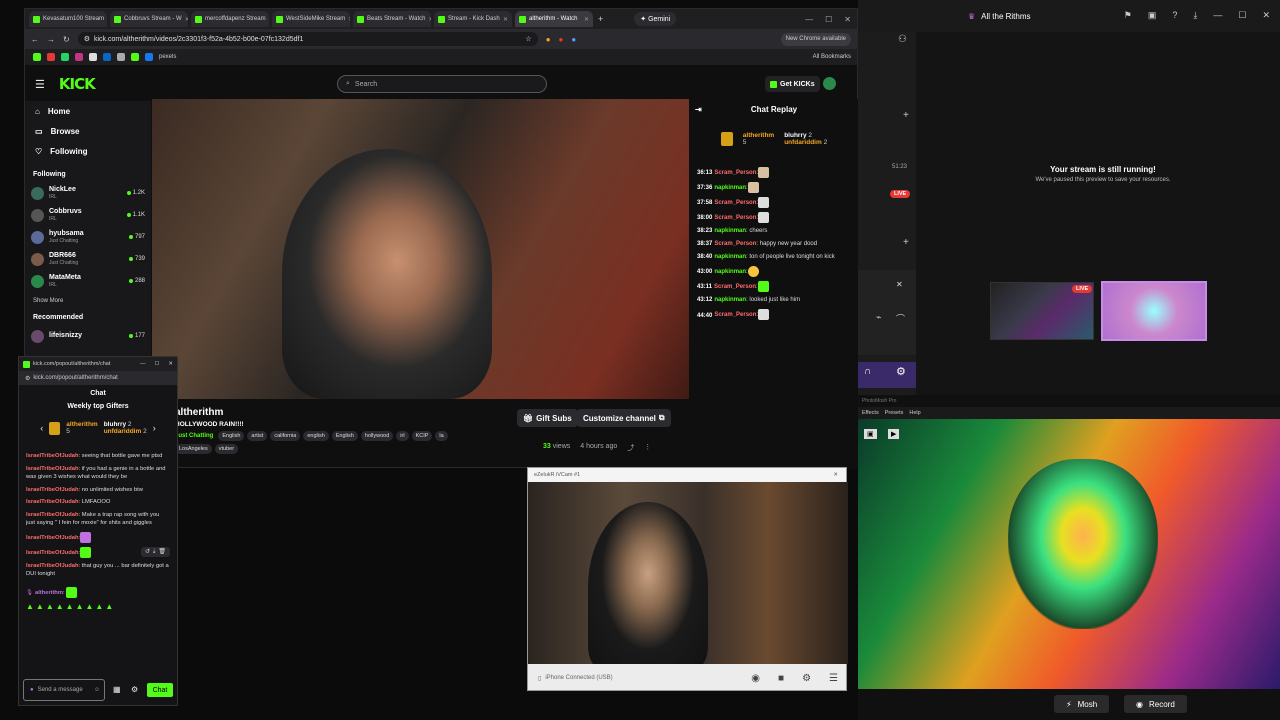 The width and height of the screenshot is (1280, 720). I want to click on video-icon: ▶, so click(894, 434).